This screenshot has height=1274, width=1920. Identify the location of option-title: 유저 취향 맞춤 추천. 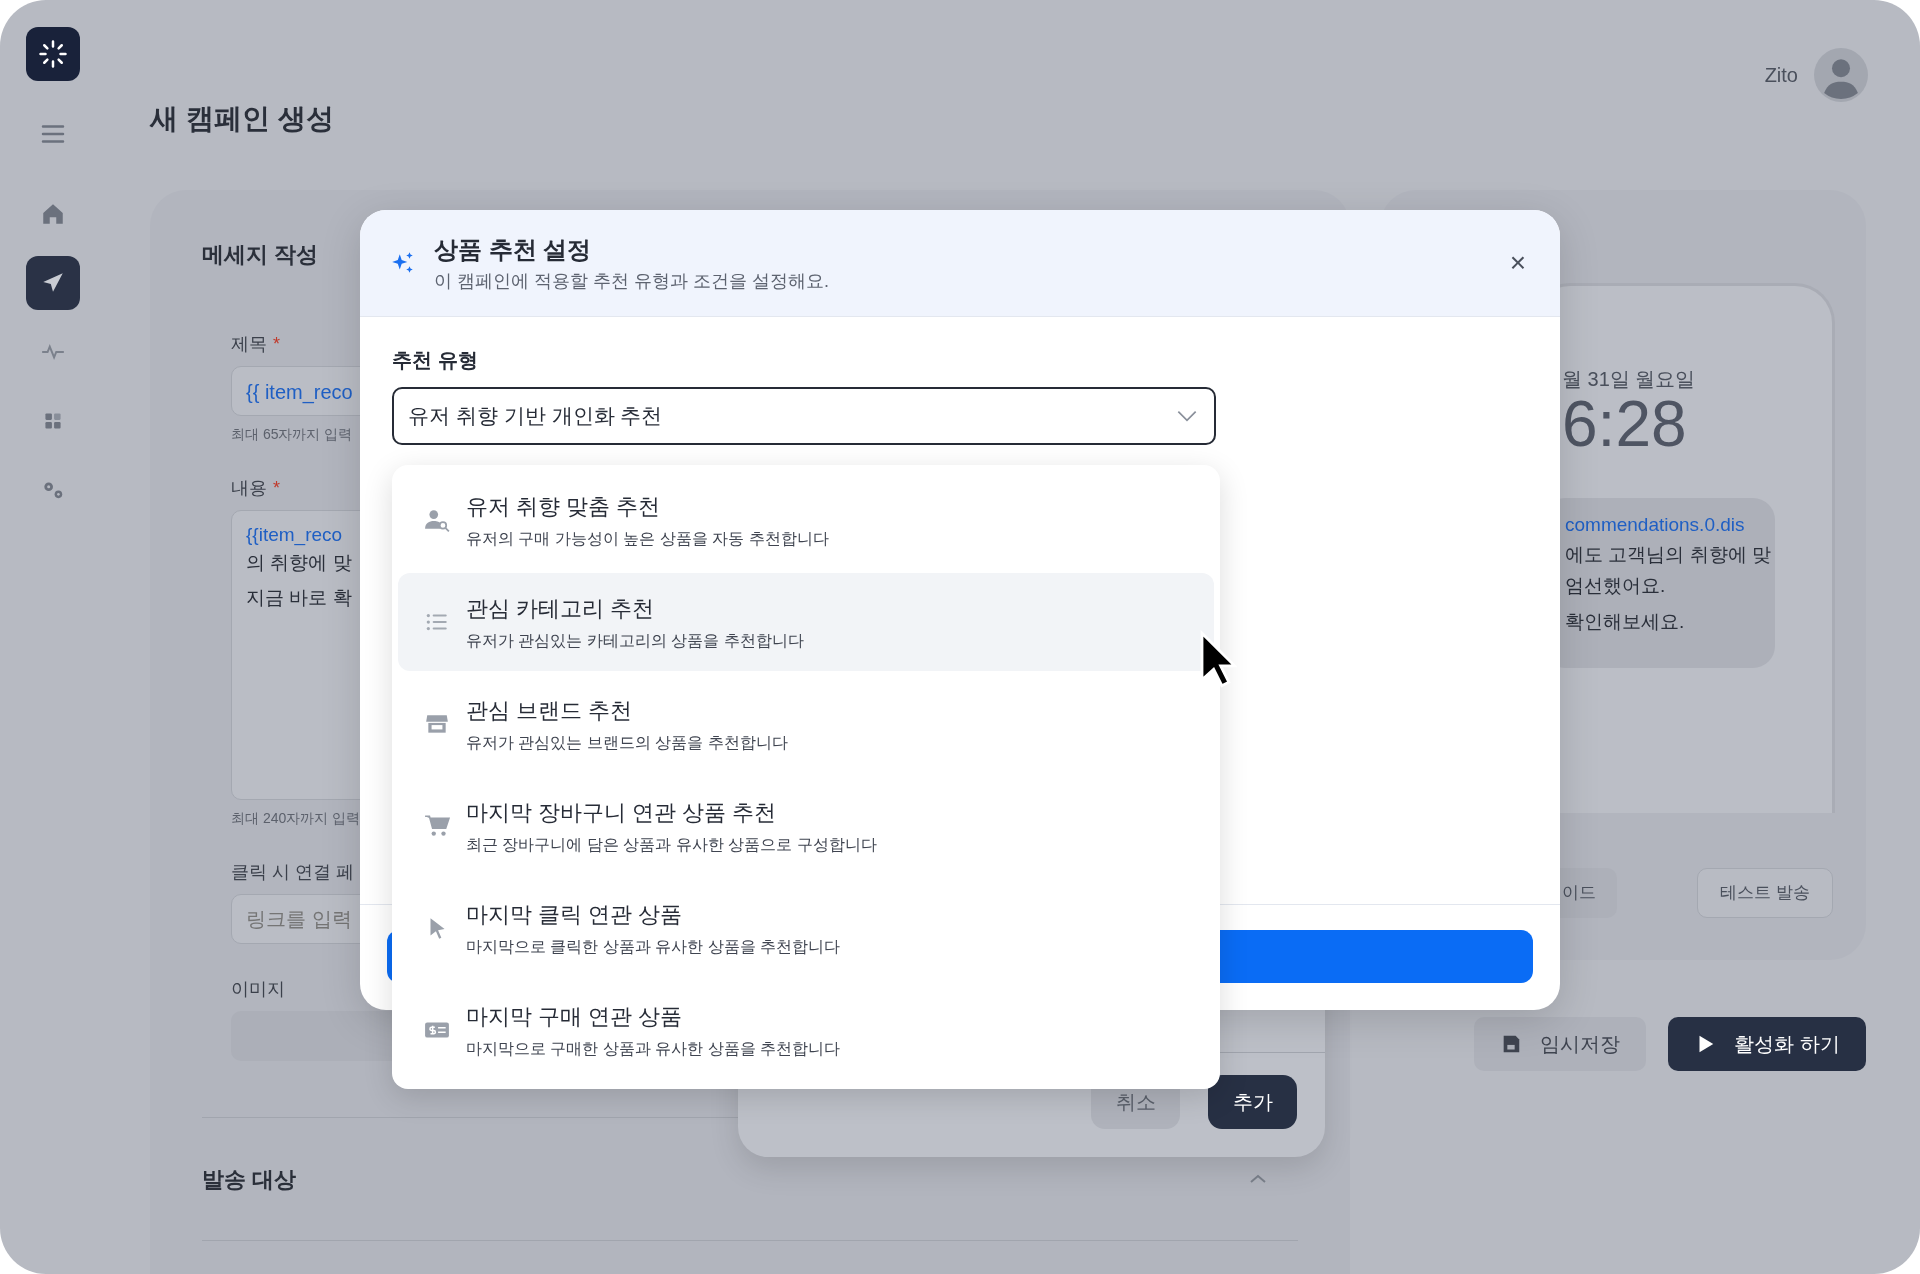
(564, 506).